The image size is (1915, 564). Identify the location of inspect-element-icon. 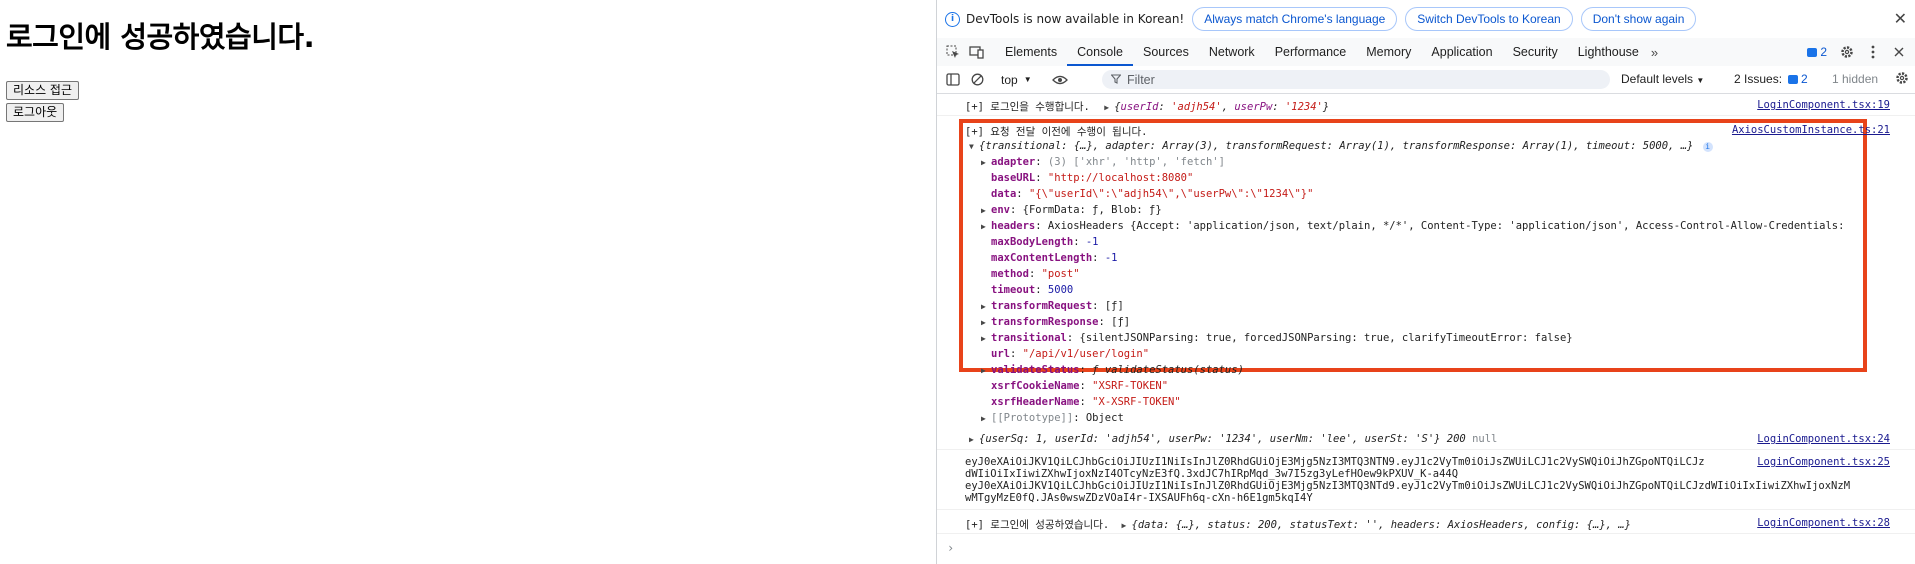
(953, 52).